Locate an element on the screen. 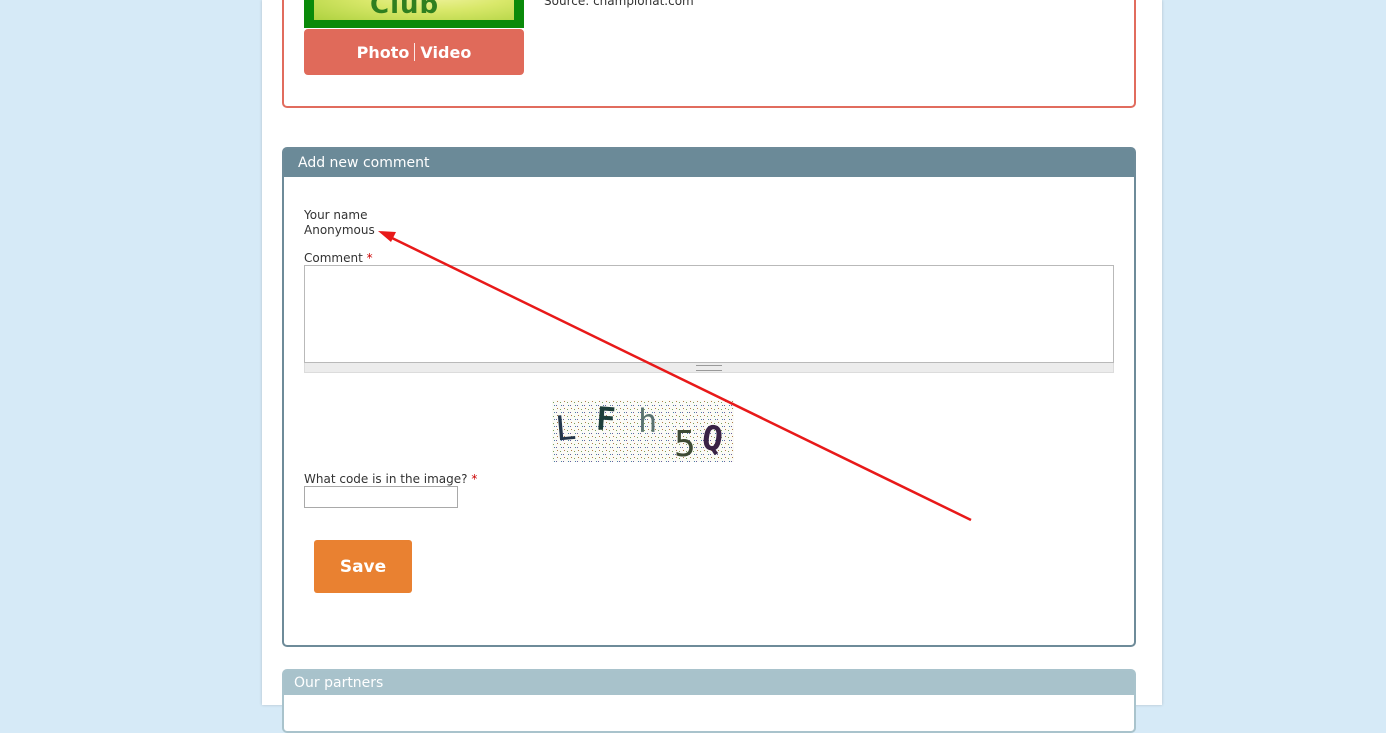 The image size is (1386, 733). thumbnail-text: Club is located at coordinates (405, 10).